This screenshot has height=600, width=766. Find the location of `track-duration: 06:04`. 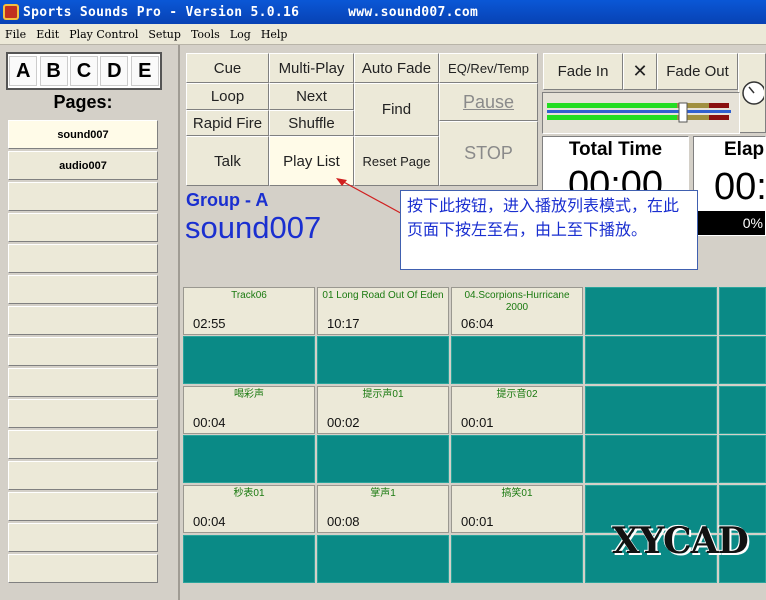

track-duration: 06:04 is located at coordinates (477, 323).